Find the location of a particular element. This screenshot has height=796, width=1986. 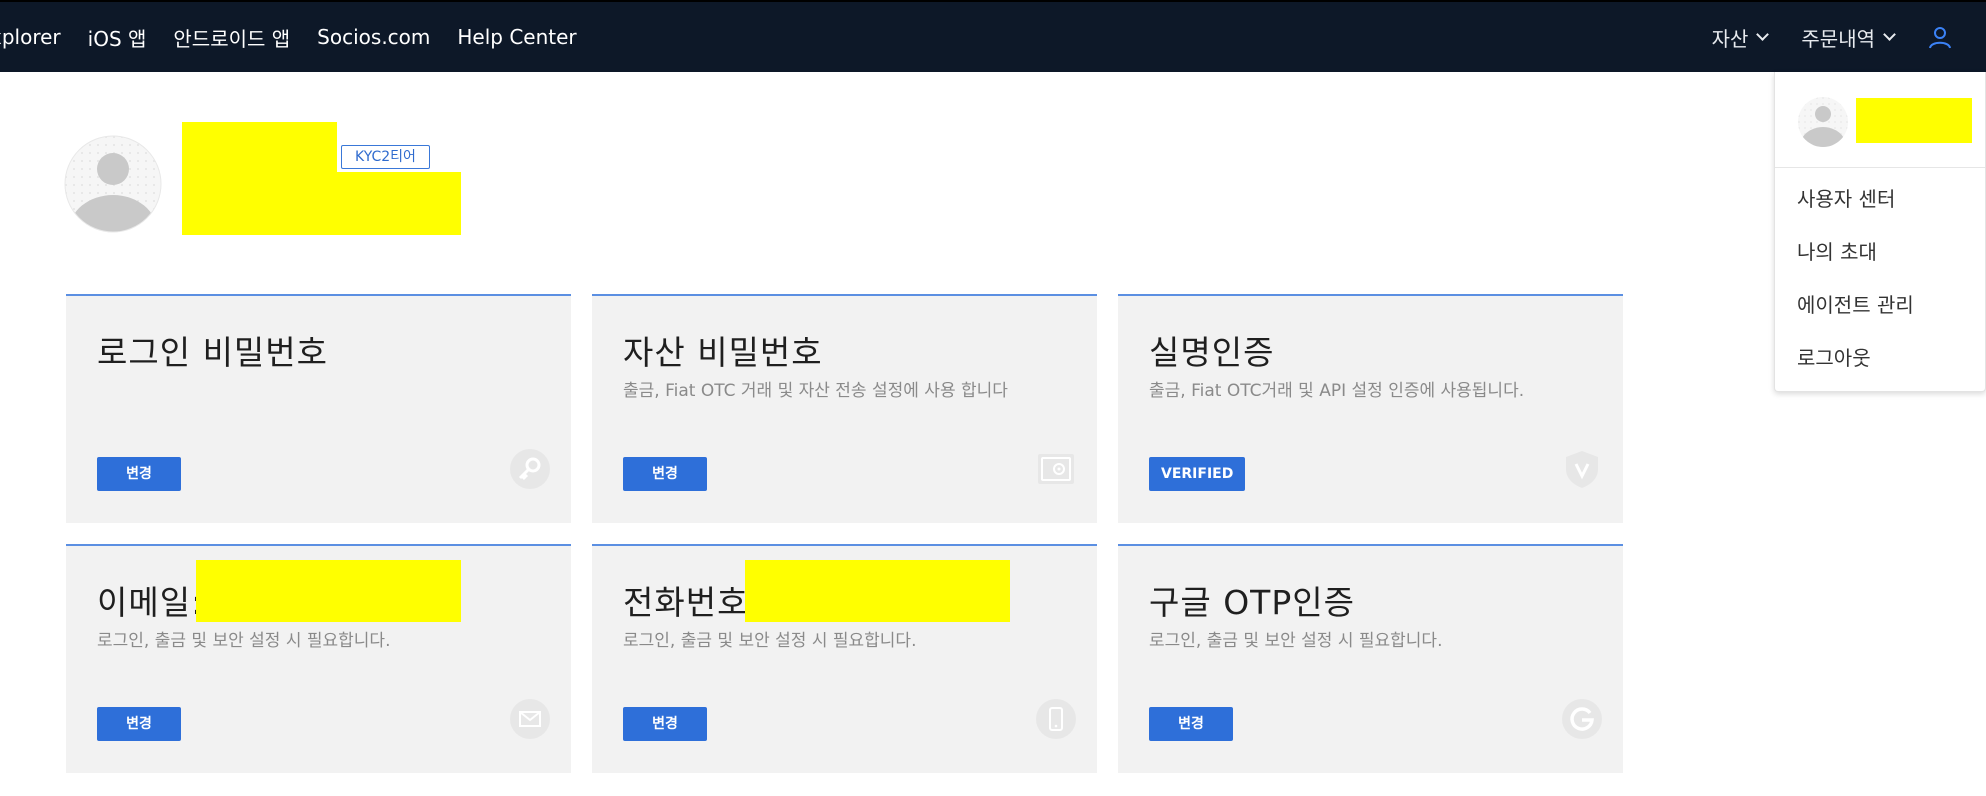

card-login-password: 로그인 비밀번호 변경 is located at coordinates (318, 408).